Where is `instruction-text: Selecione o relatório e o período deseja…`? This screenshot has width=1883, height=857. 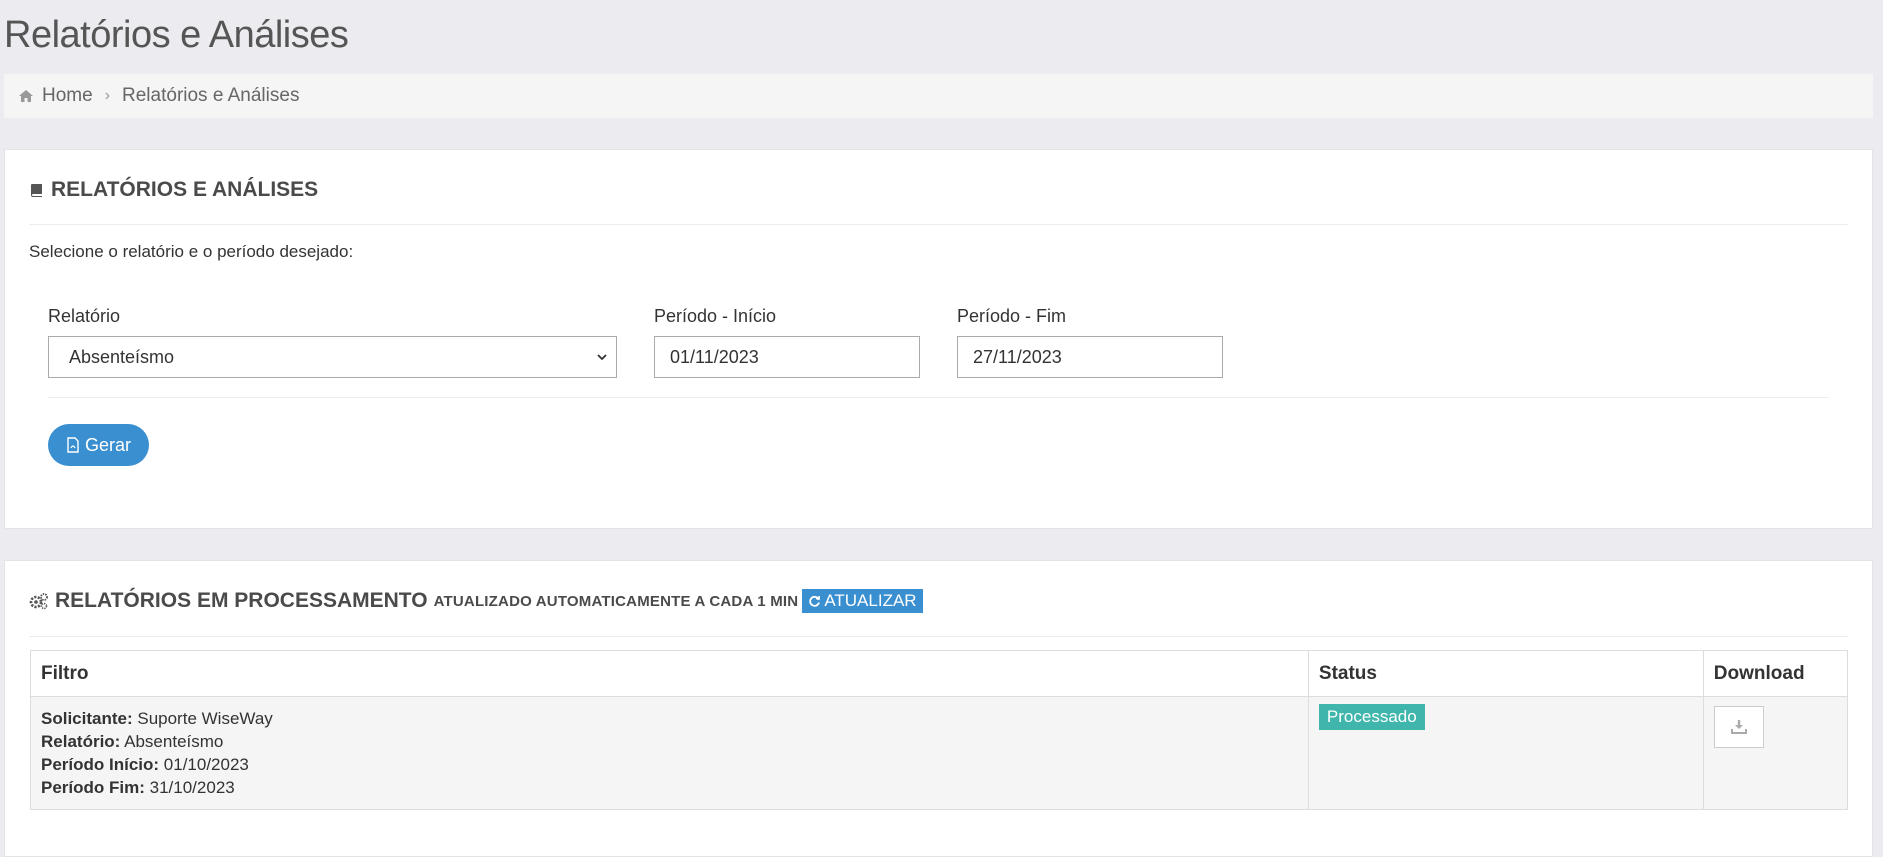
instruction-text: Selecione o relatório e o período deseja… is located at coordinates (191, 251).